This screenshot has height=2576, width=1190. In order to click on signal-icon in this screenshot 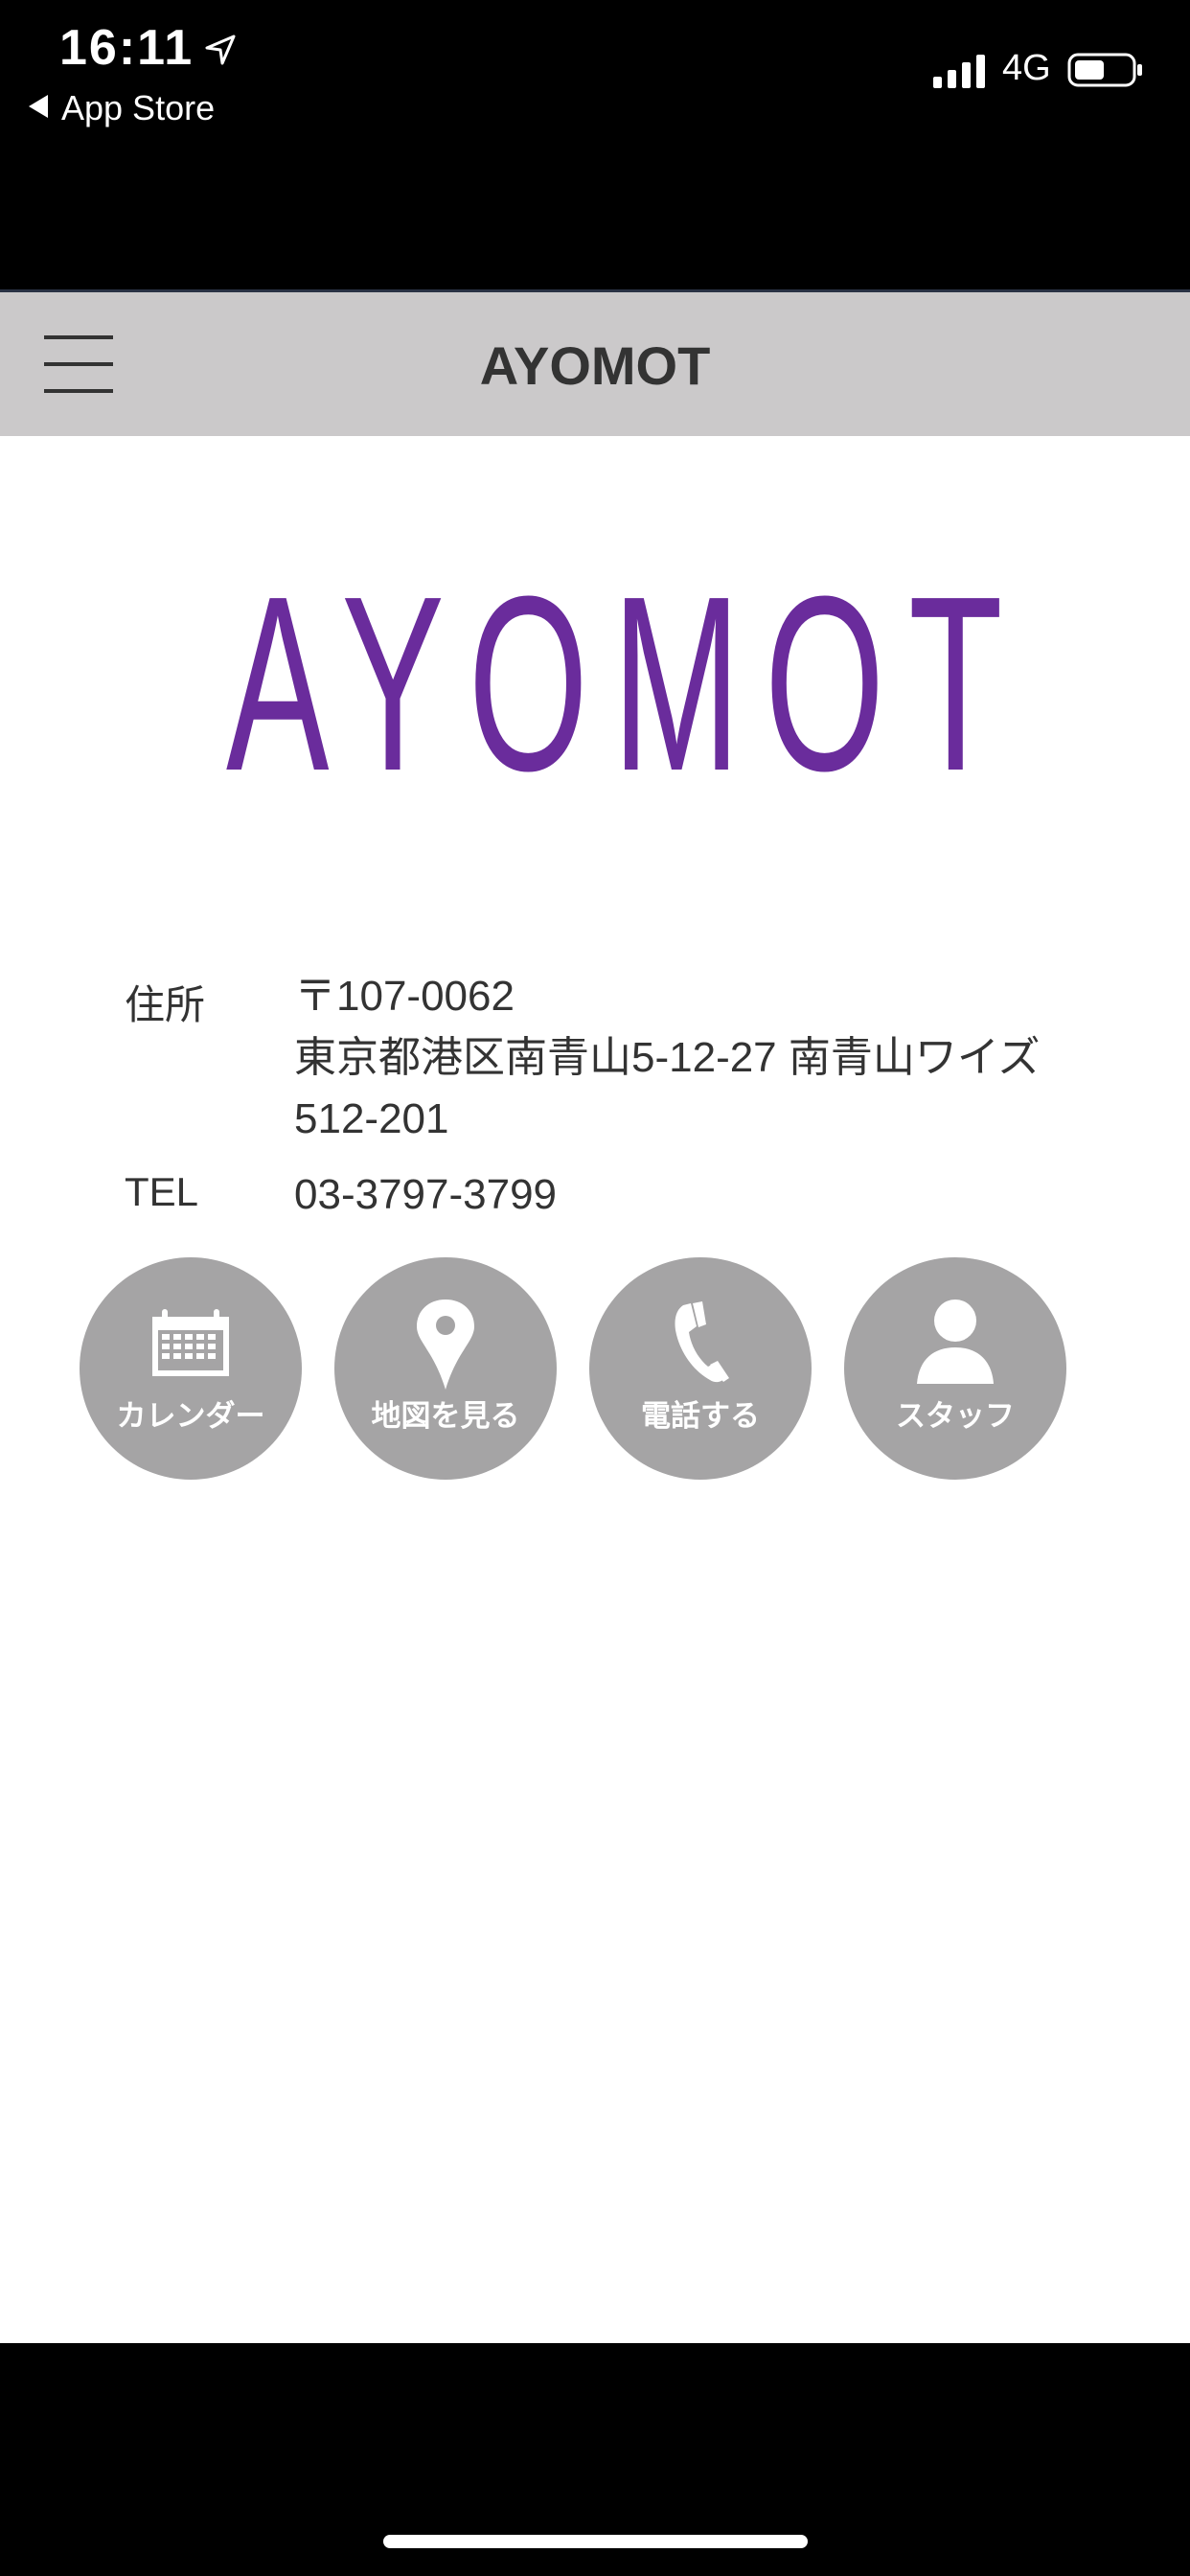, I will do `click(959, 71)`.